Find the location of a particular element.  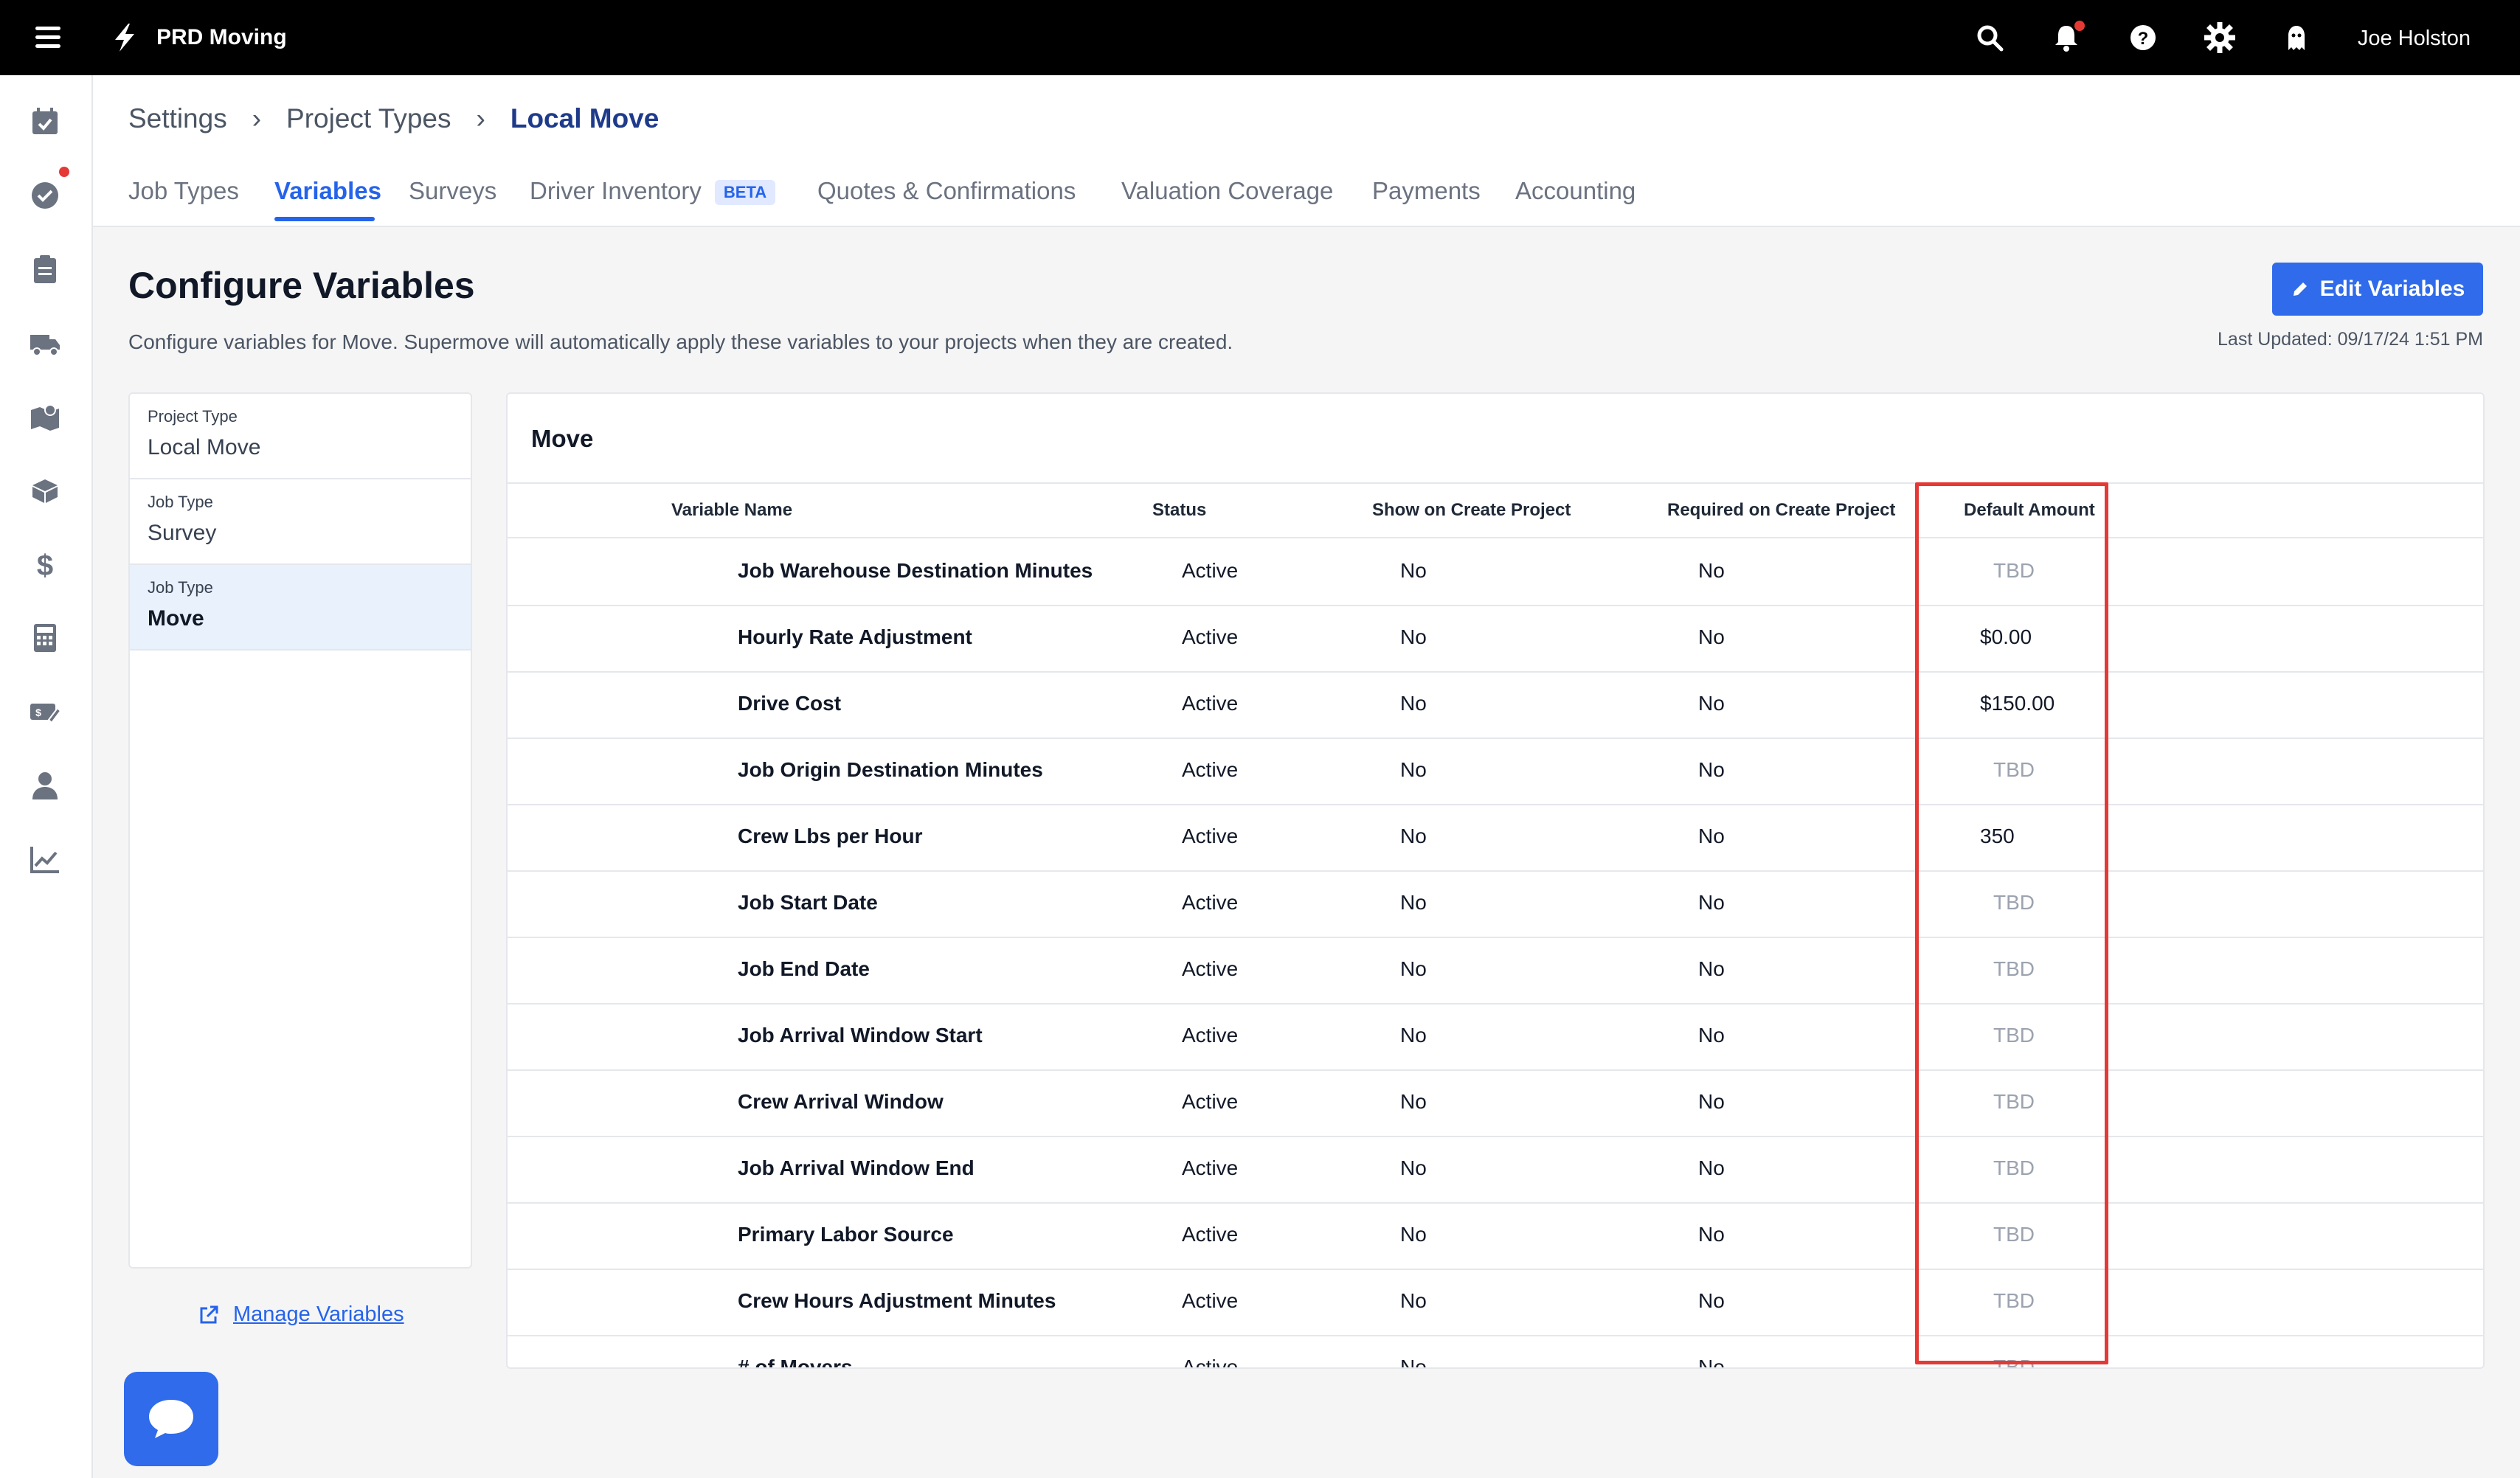

breadcrumb-current: Local Move is located at coordinates (585, 118).